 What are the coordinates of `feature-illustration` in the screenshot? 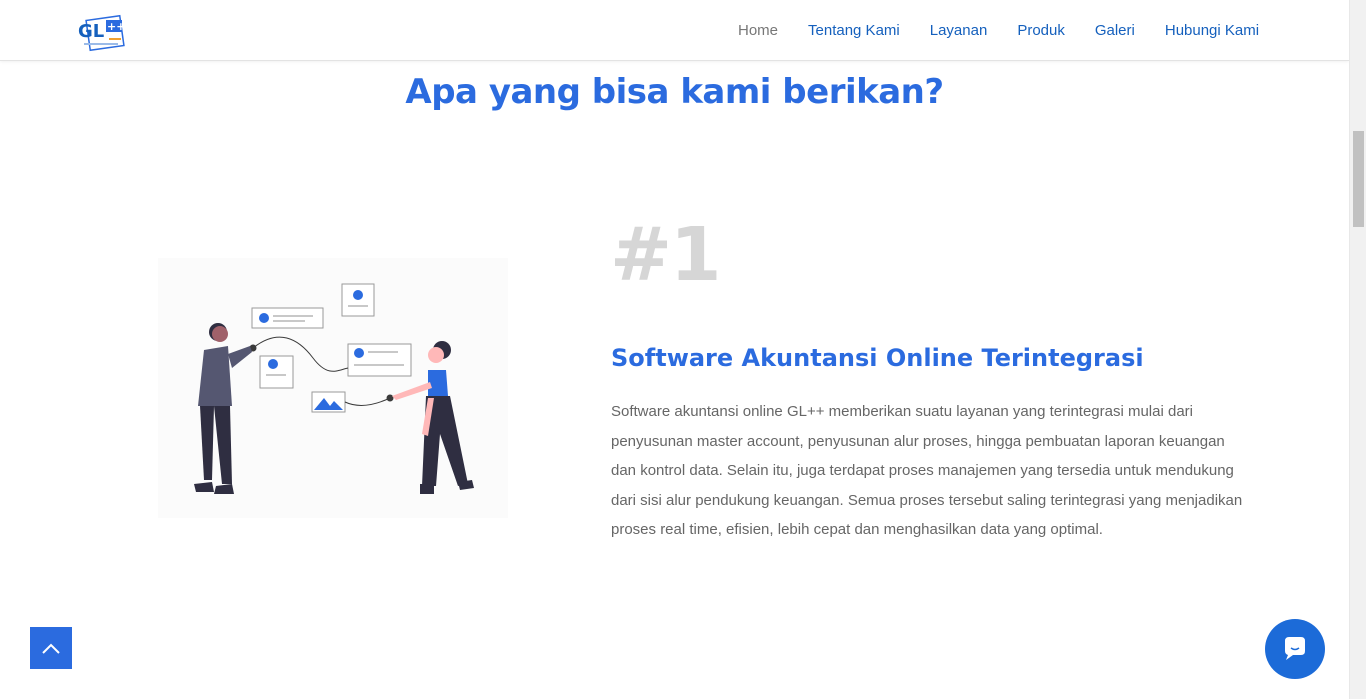 It's located at (333, 388).